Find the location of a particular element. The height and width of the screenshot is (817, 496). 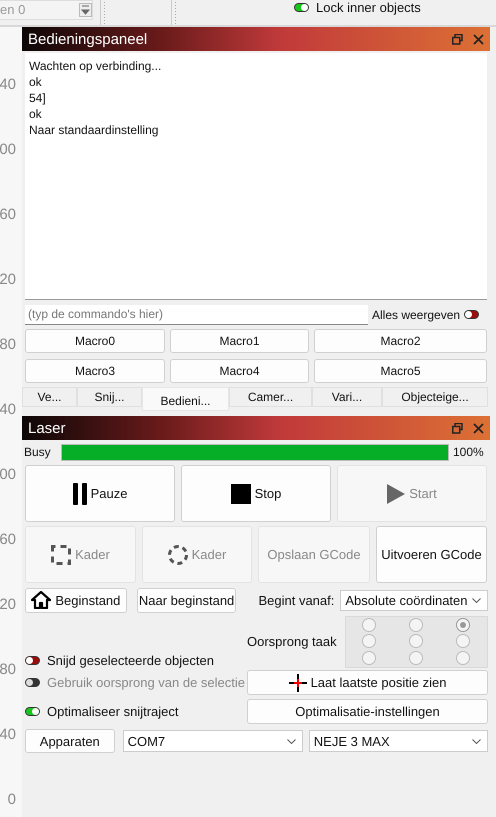

start-from-dropdown: Absolute coördinaten is located at coordinates (414, 600).